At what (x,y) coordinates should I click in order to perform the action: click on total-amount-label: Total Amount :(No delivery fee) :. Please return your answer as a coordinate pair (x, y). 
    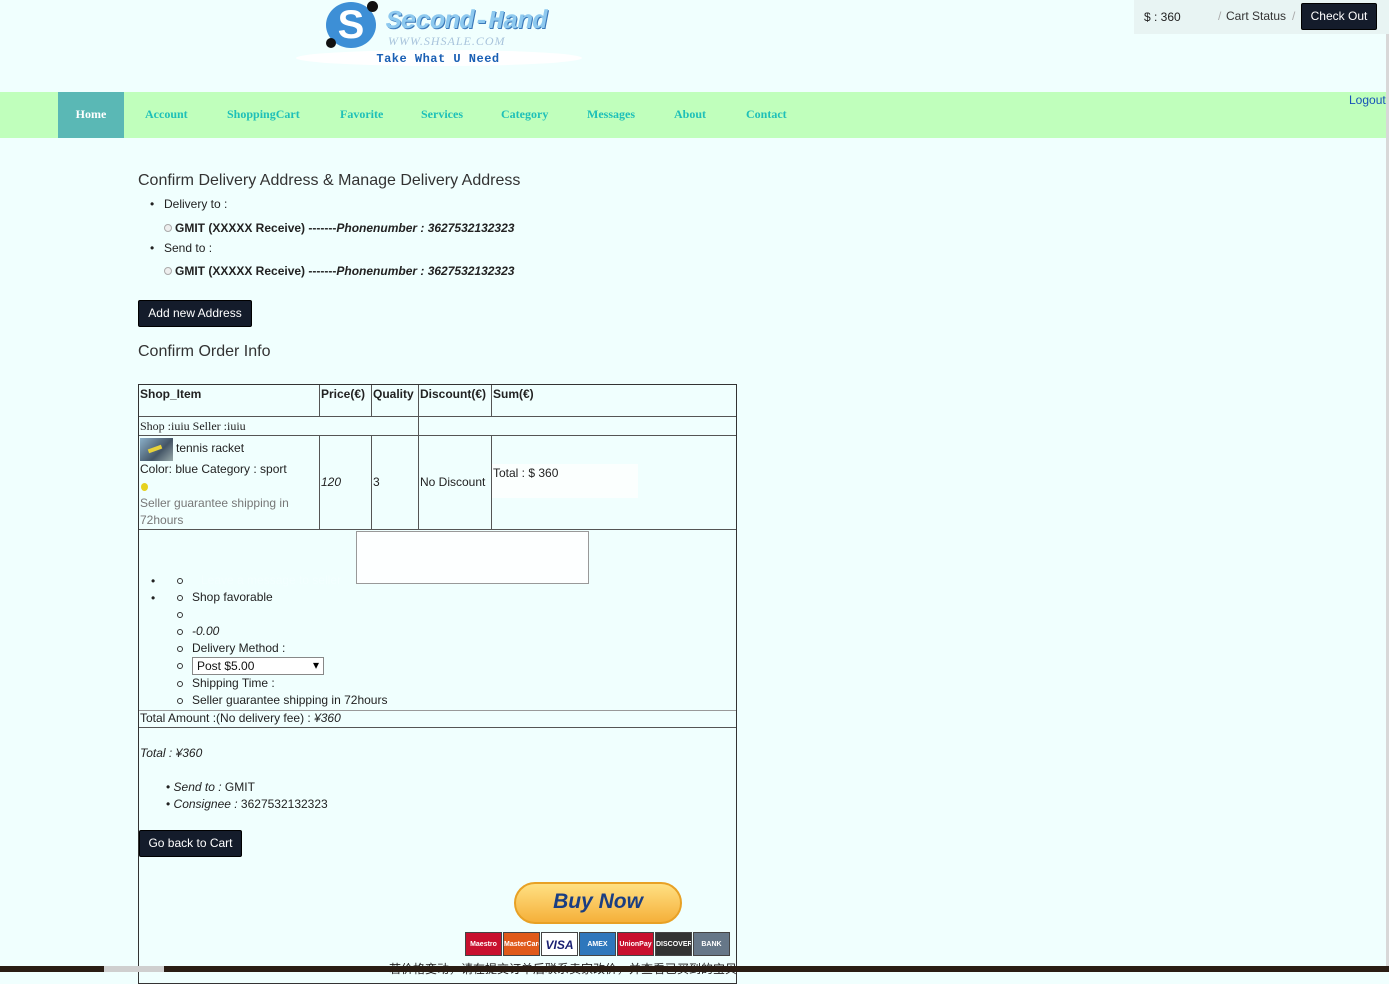
    Looking at the image, I should click on (227, 718).